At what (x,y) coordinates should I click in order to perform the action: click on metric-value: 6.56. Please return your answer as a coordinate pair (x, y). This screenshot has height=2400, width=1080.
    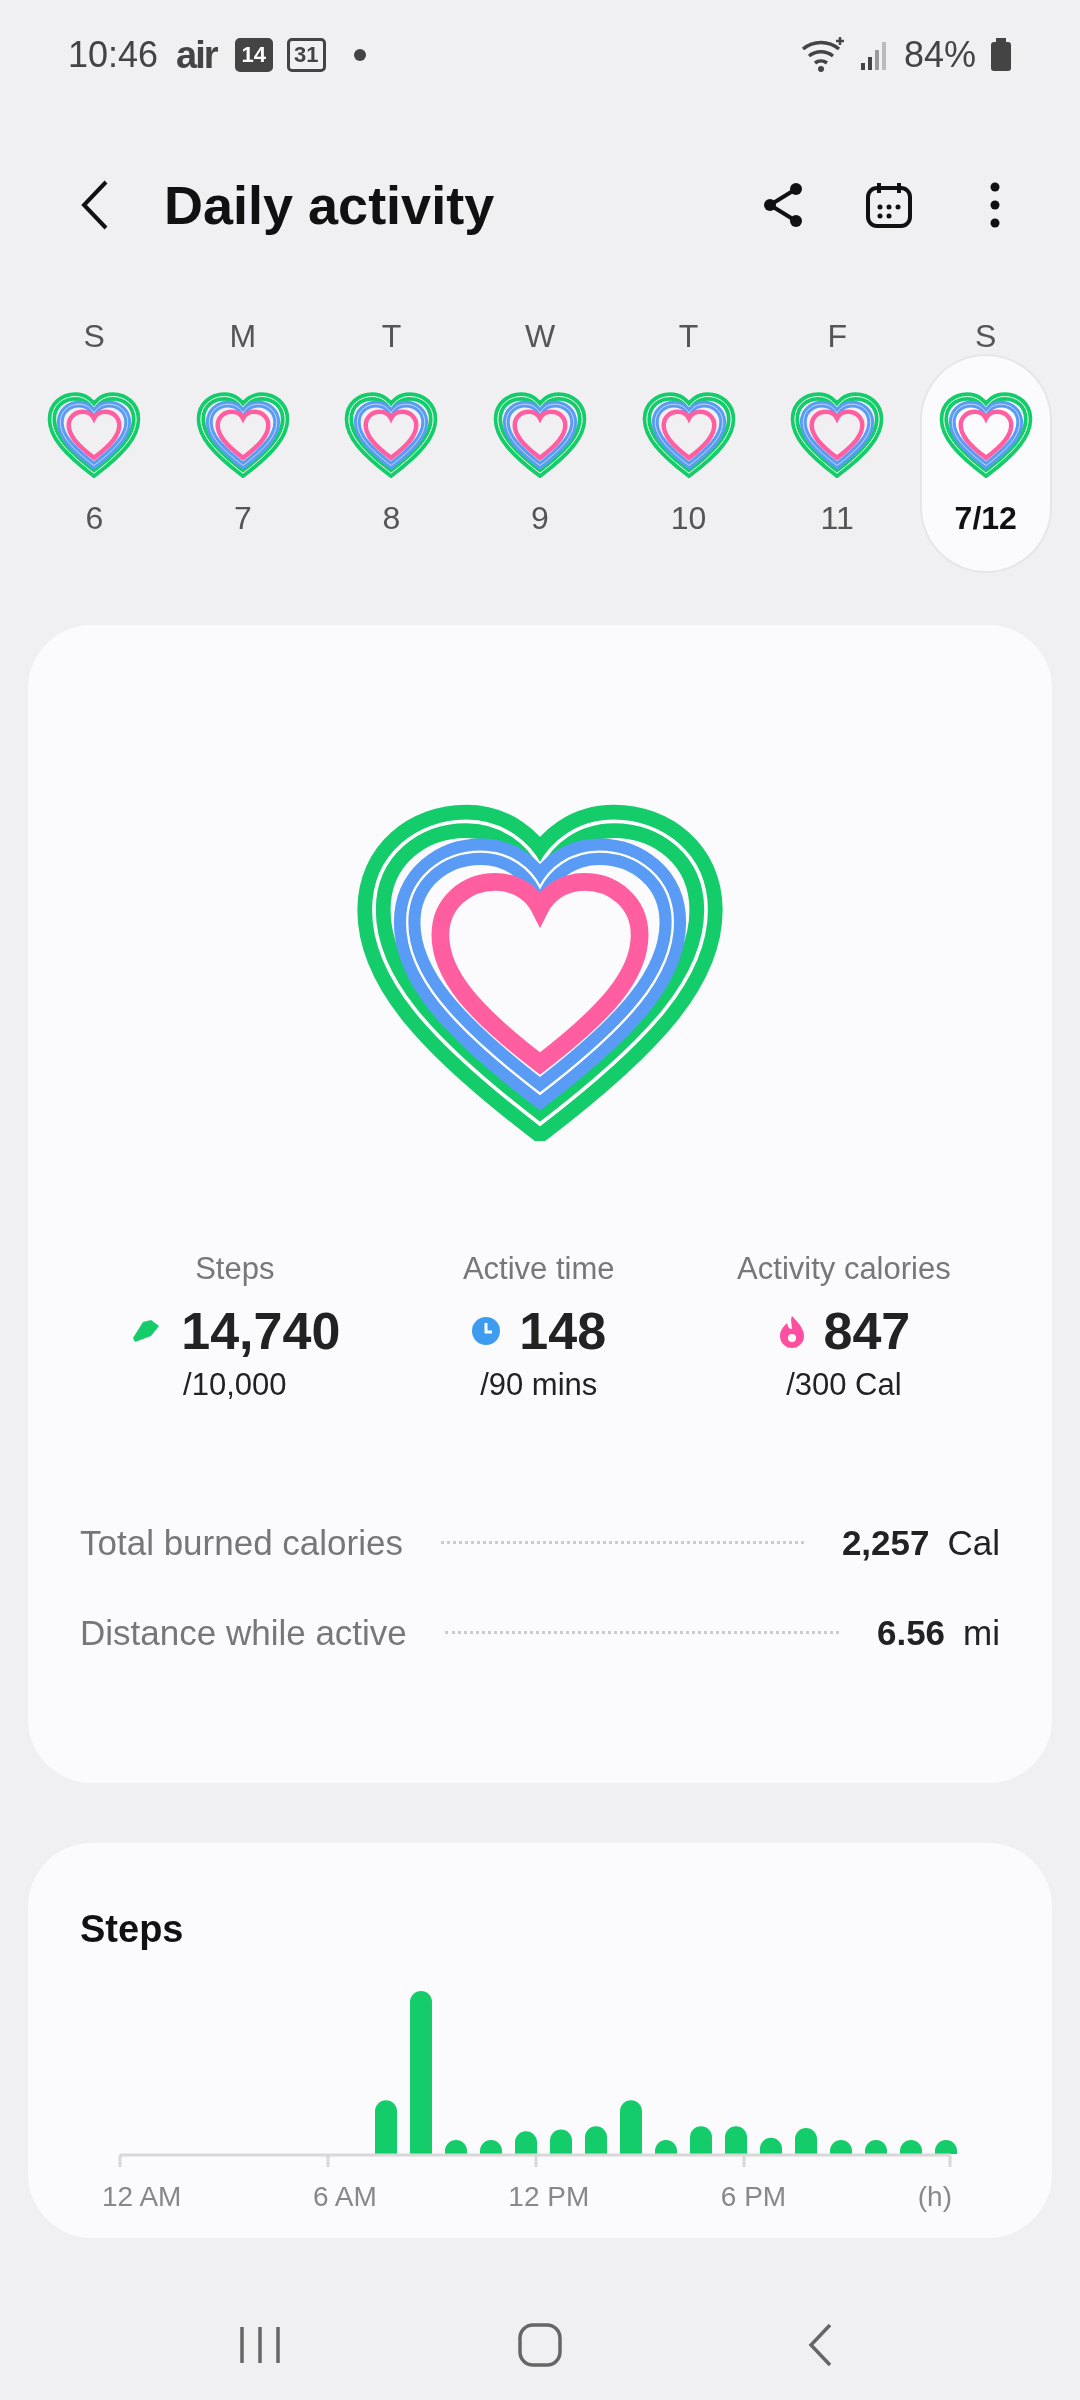
    Looking at the image, I should click on (911, 1632).